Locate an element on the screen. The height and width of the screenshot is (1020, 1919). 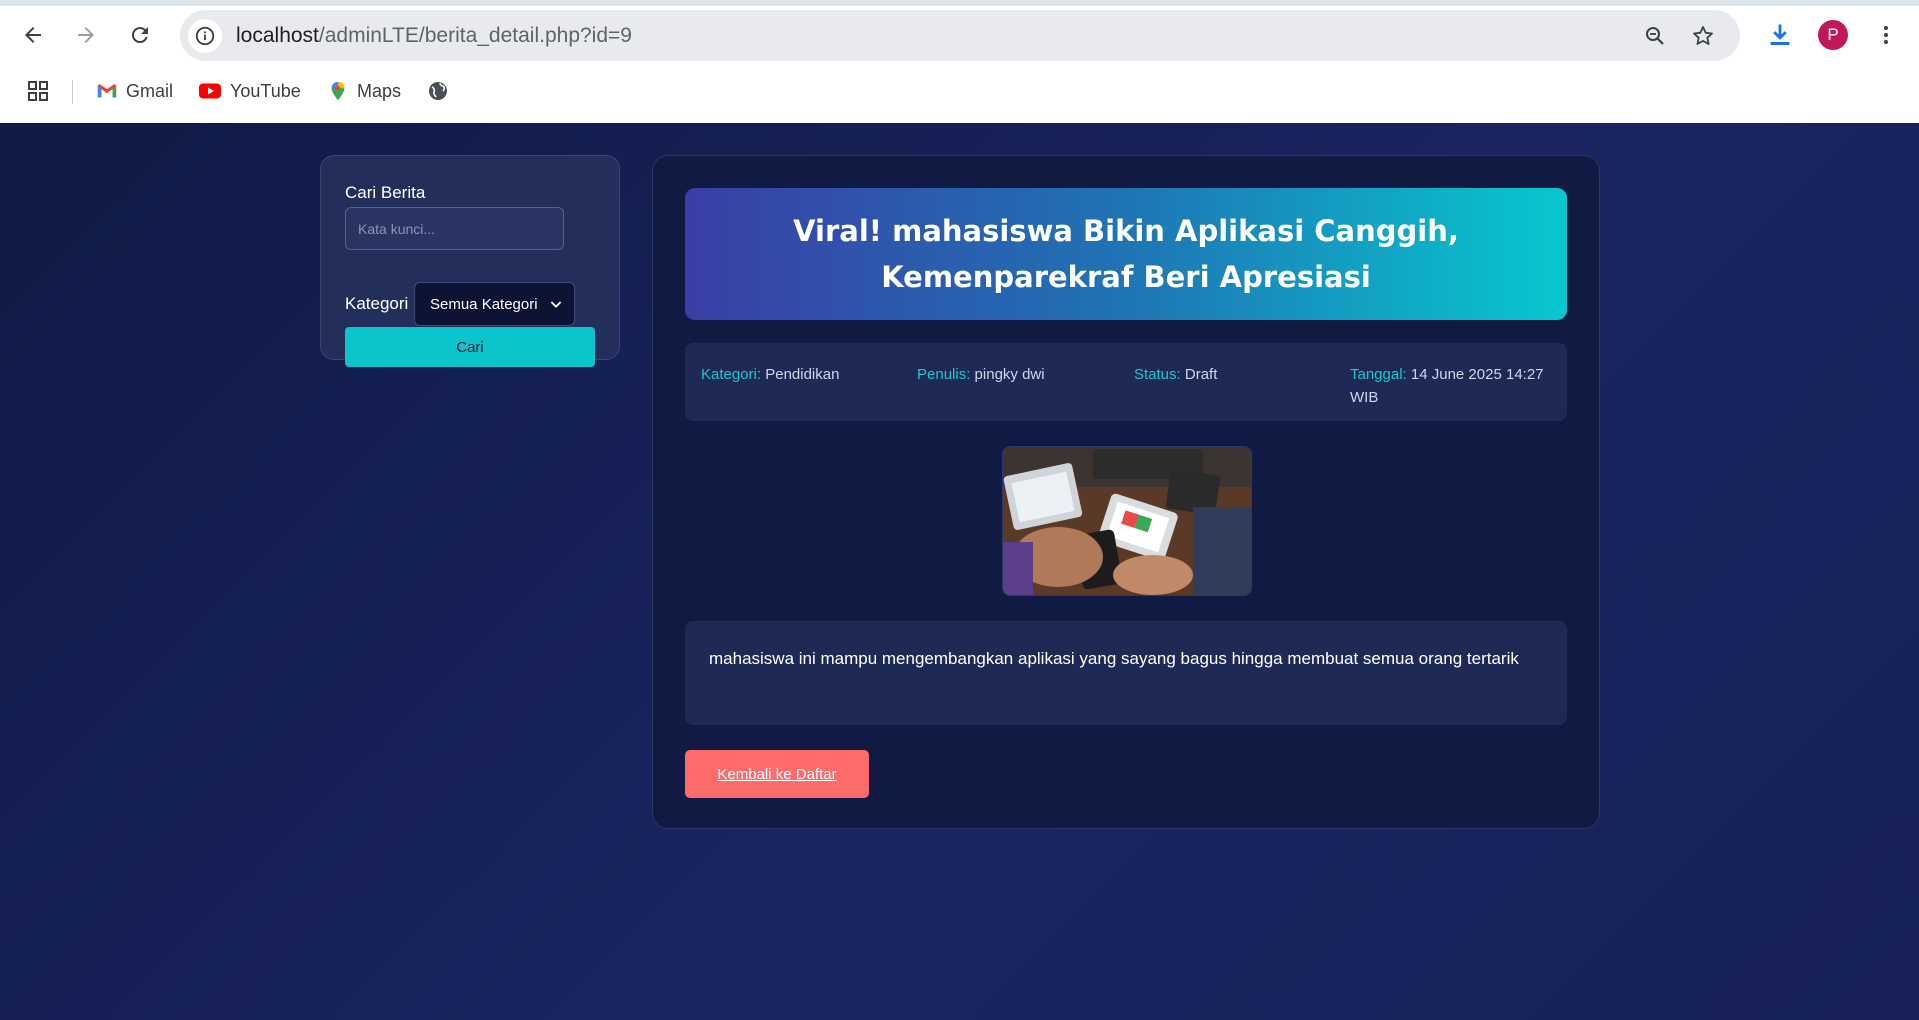
apps-grid-icon is located at coordinates (38, 91).